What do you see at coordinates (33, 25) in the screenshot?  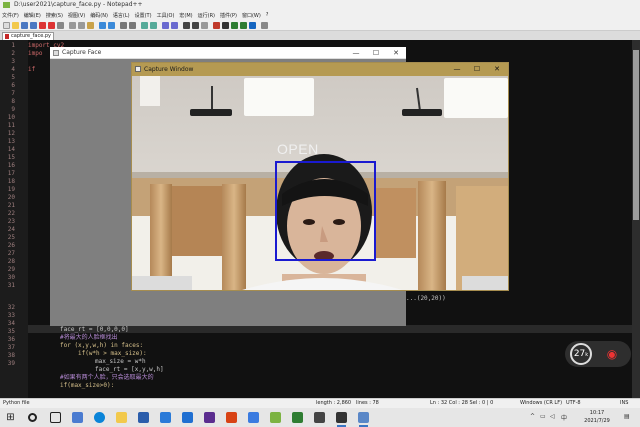 I see `save-all-icon` at bounding box center [33, 25].